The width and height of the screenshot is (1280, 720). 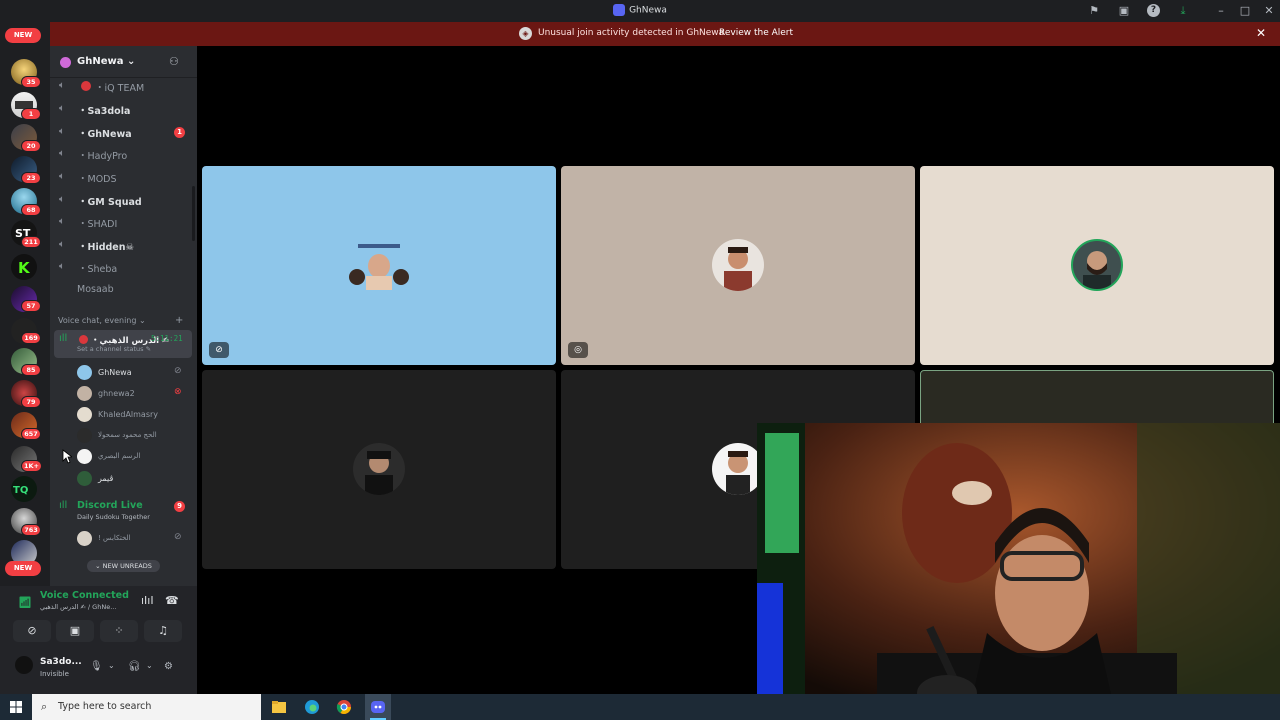 What do you see at coordinates (114, 538) in the screenshot?
I see `user-name: ! الختكابس` at bounding box center [114, 538].